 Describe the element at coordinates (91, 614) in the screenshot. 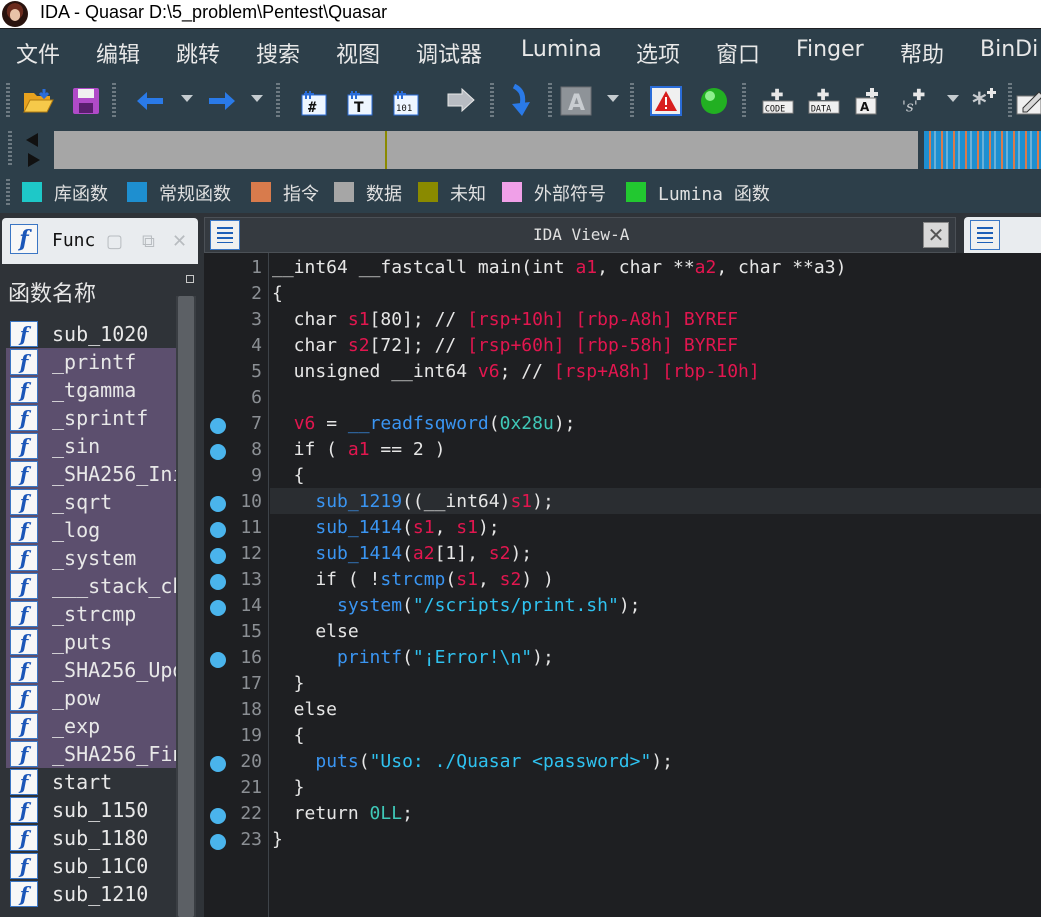

I see `function-list-item: f _strcmp` at that location.